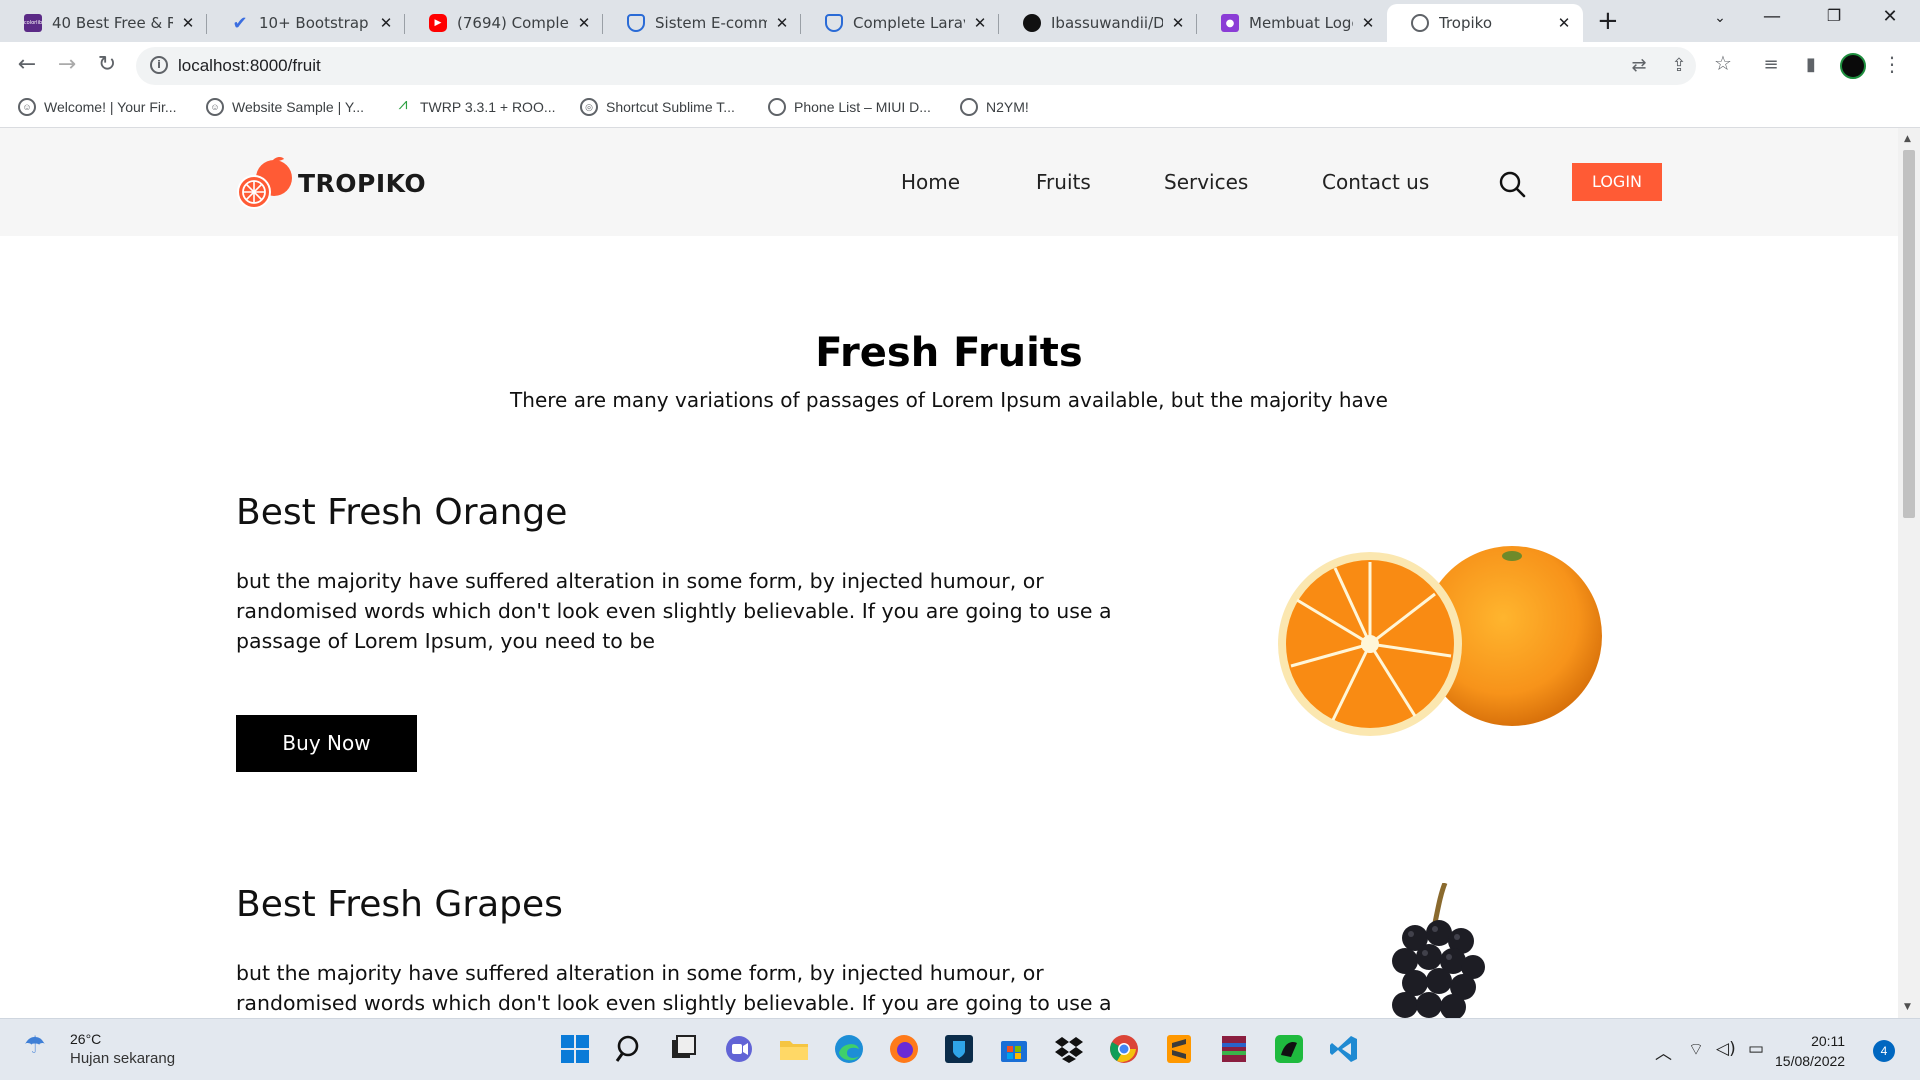 The height and width of the screenshot is (1080, 1920). What do you see at coordinates (1834, 15) in the screenshot?
I see `restore-button: ❐` at bounding box center [1834, 15].